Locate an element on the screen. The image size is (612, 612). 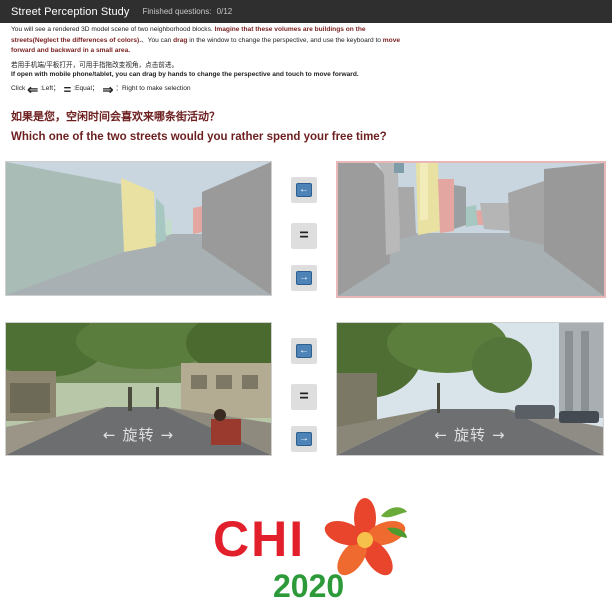
choose-left-button-2: ← is located at coordinates (304, 351).